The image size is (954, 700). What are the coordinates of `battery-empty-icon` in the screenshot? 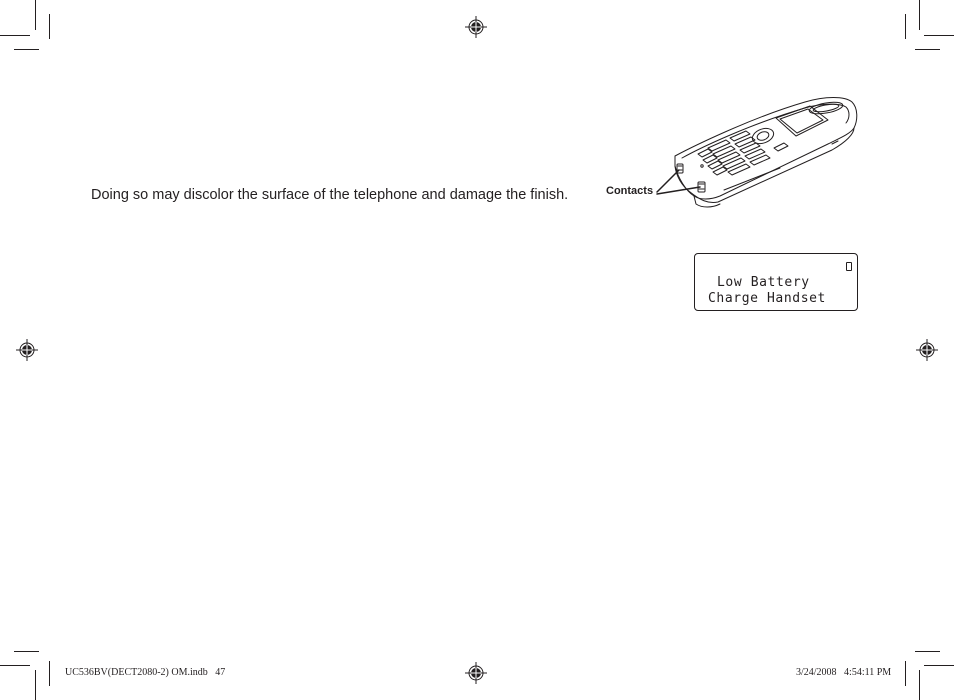 It's located at (849, 266).